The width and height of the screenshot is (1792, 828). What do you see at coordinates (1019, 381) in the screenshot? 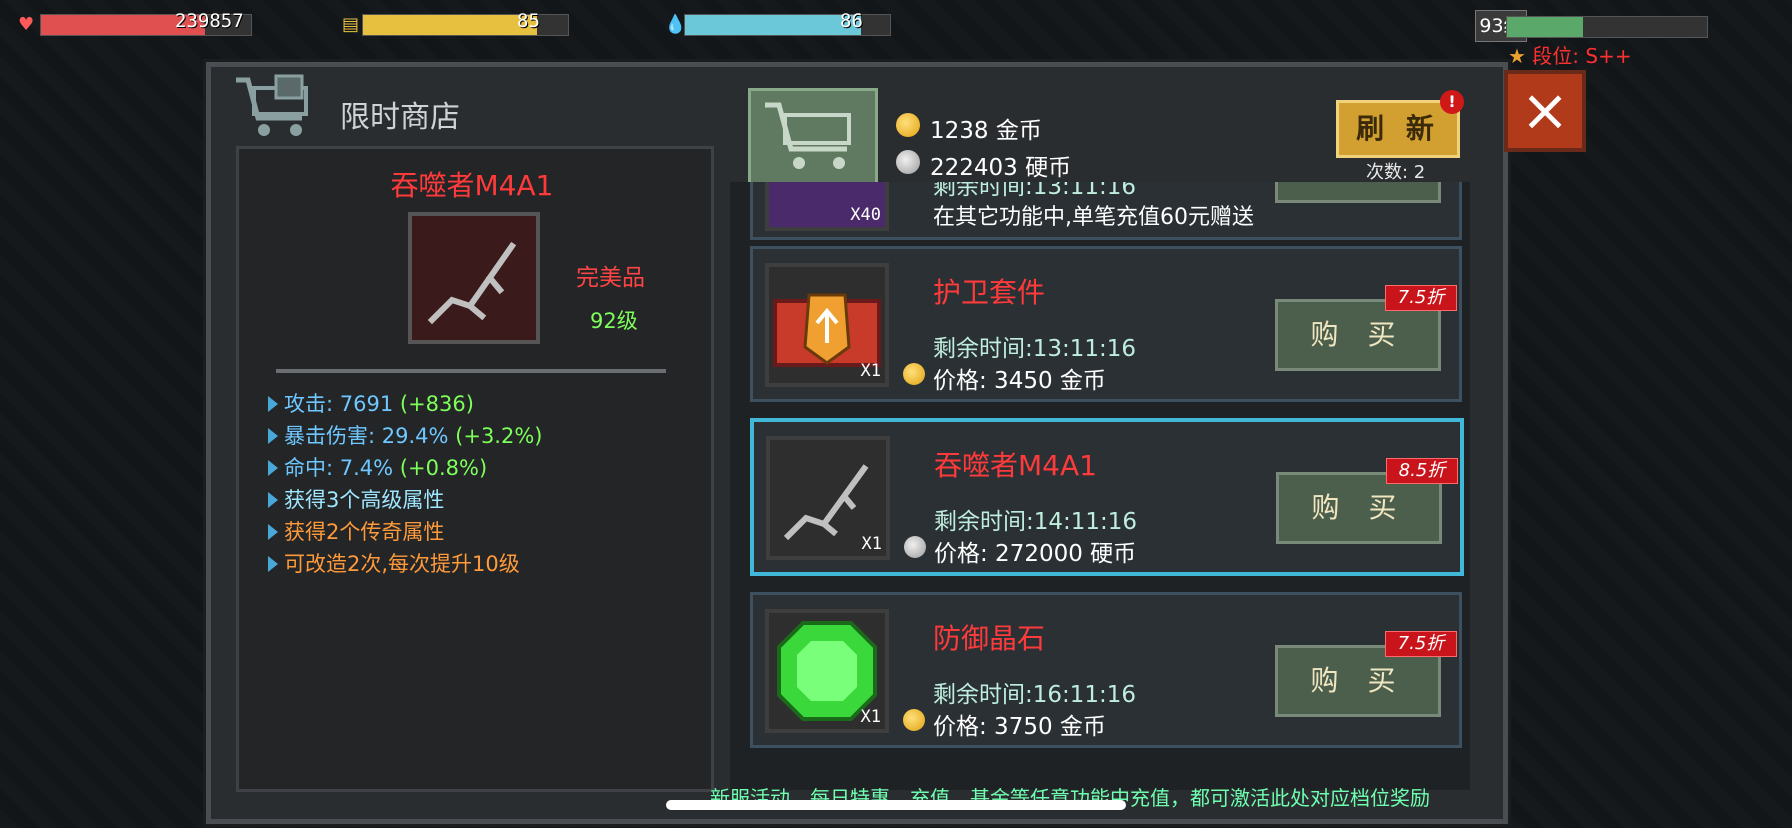
I see `item-price: 价格: 3450 金币` at bounding box center [1019, 381].